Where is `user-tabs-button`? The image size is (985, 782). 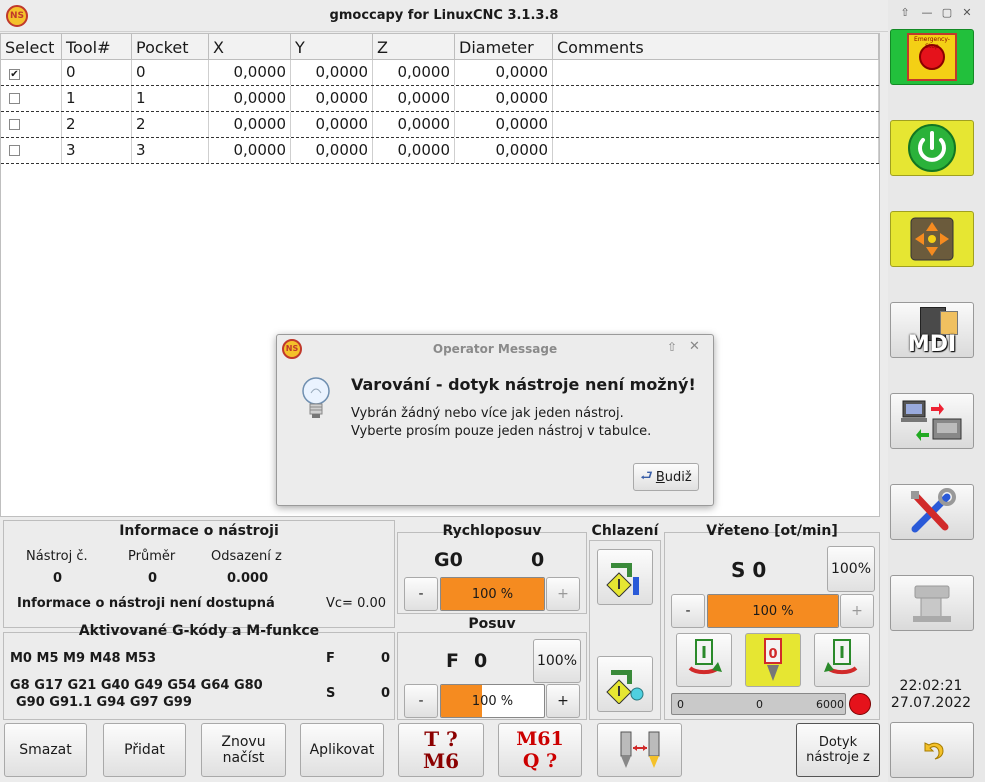 user-tabs-button is located at coordinates (932, 603).